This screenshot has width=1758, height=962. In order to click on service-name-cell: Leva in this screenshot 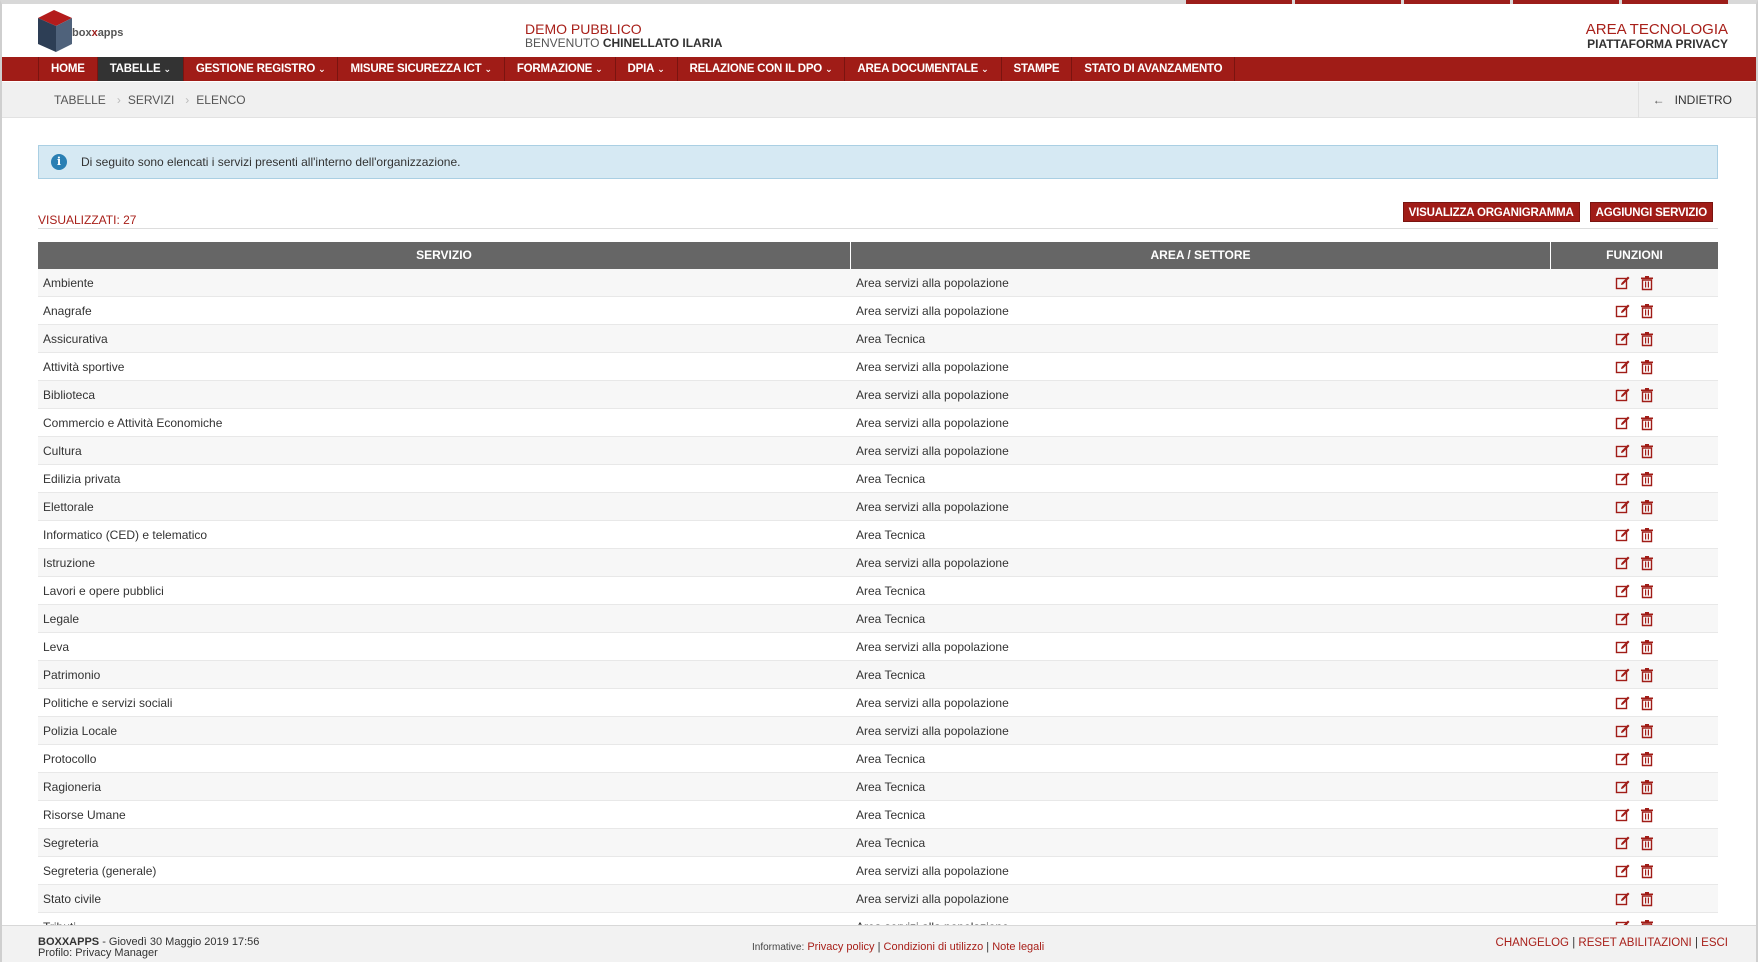, I will do `click(56, 647)`.